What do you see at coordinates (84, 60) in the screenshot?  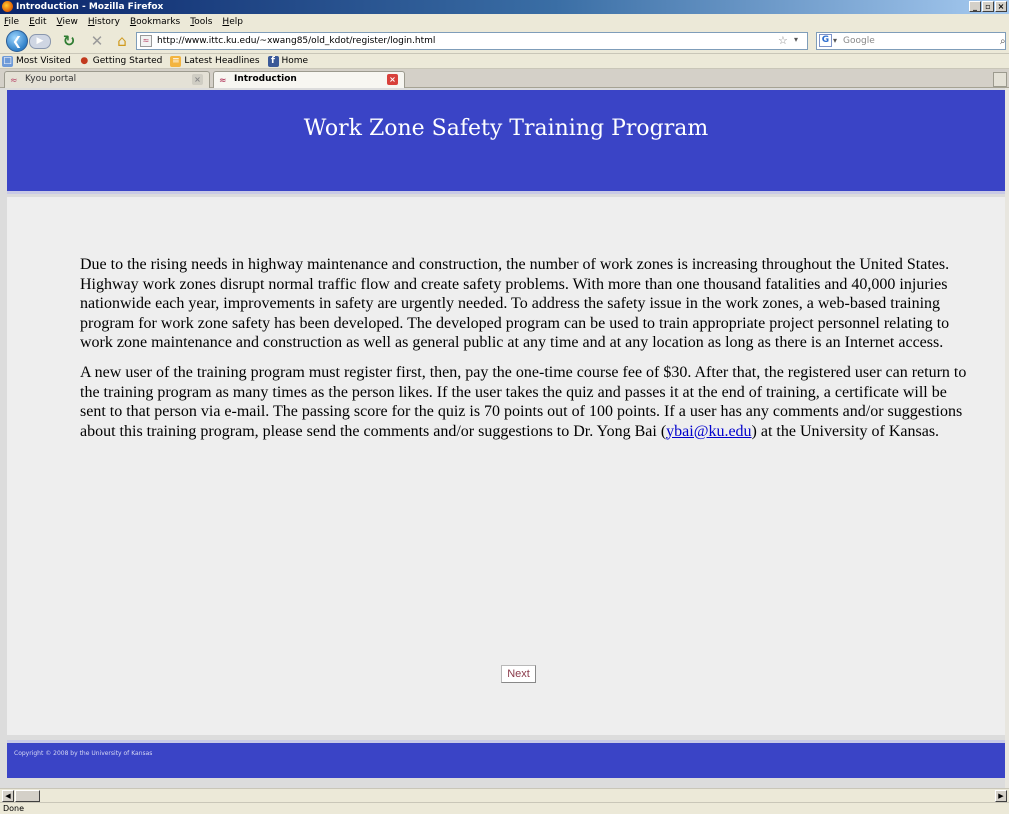 I see `getting-started-icon: ●` at bounding box center [84, 60].